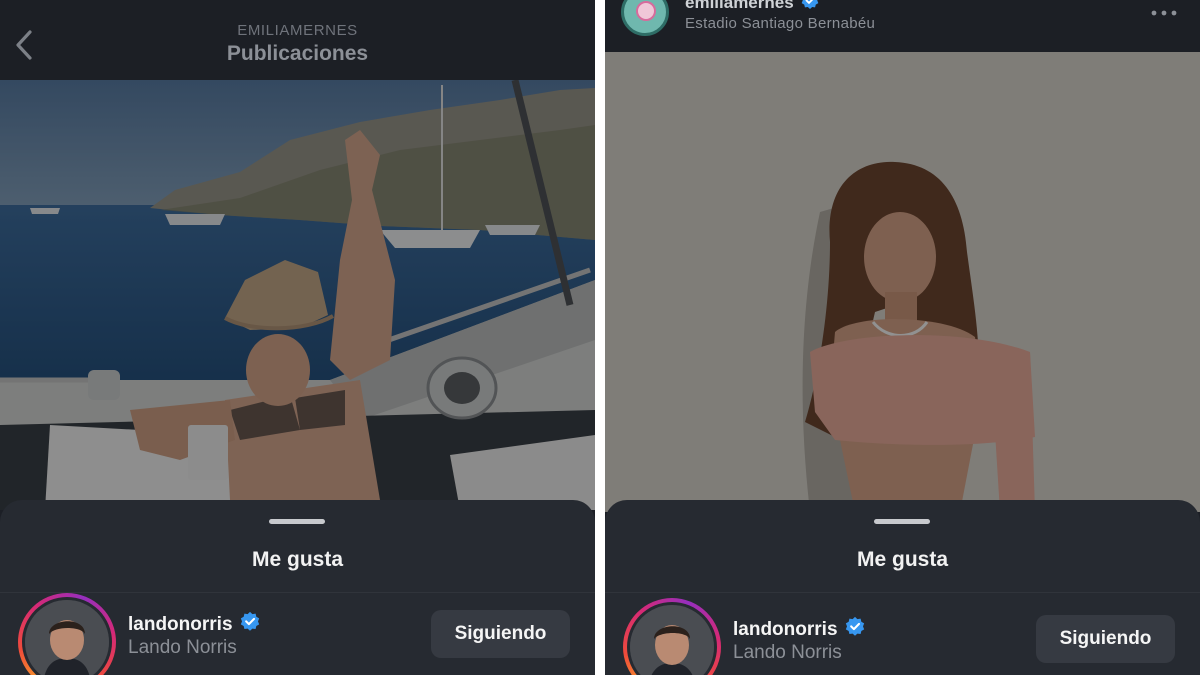  Describe the element at coordinates (780, 23) in the screenshot. I see `post-location: Estadio Santiago Bernabéu` at that location.